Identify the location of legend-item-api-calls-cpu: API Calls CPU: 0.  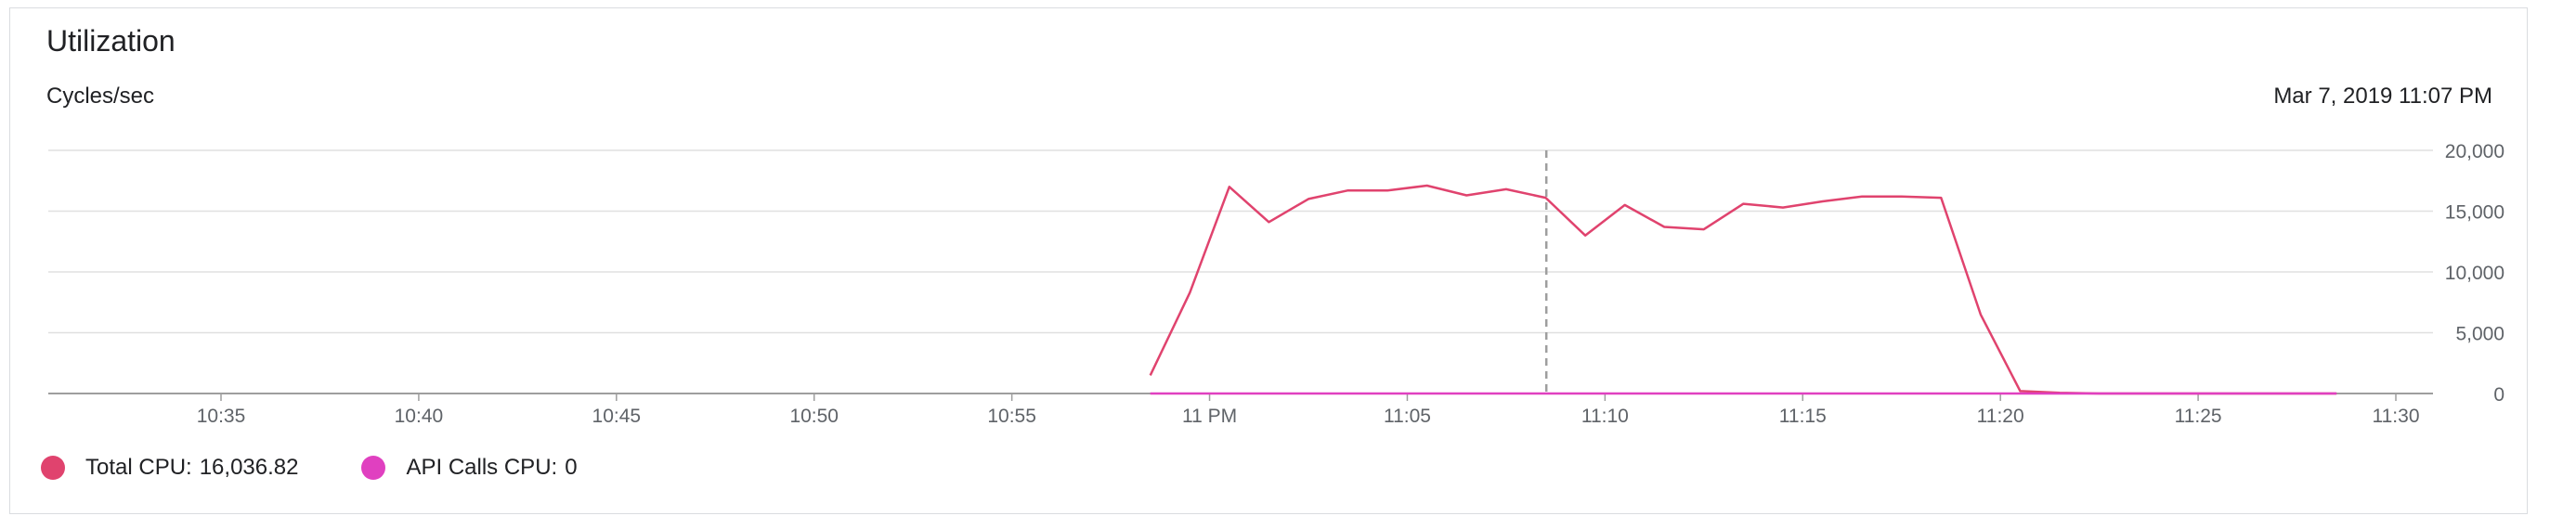
(470, 468).